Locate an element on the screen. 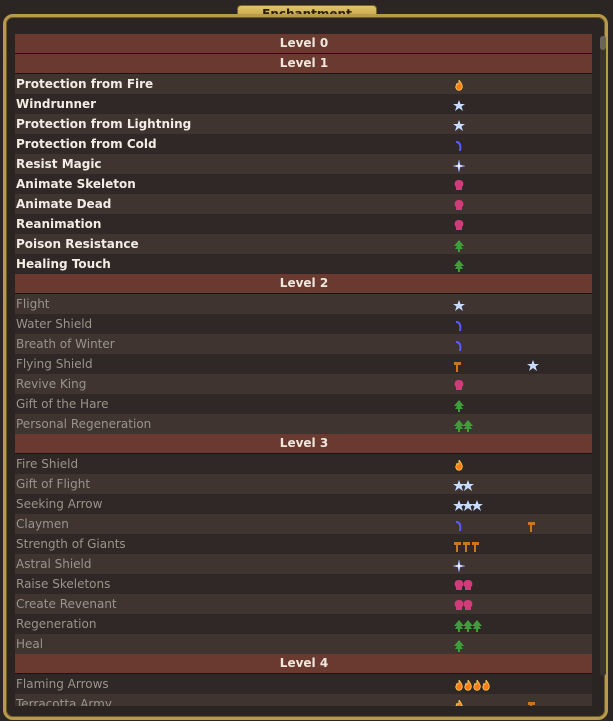 This screenshot has width=613, height=721. spell-row: Healing Touch is located at coordinates (303, 264).